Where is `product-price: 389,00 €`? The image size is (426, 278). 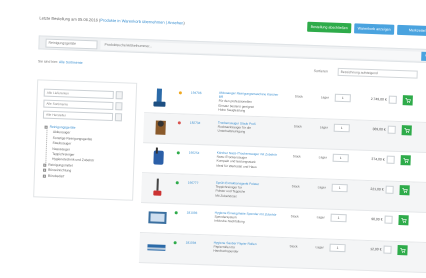
product-price: 389,00 € is located at coordinates (379, 129).